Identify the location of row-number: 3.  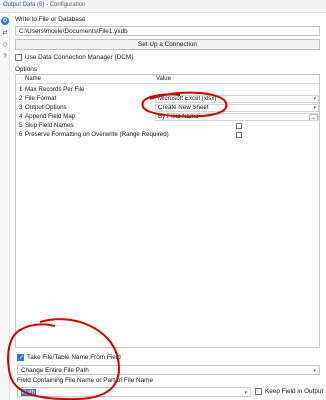
(21, 107).